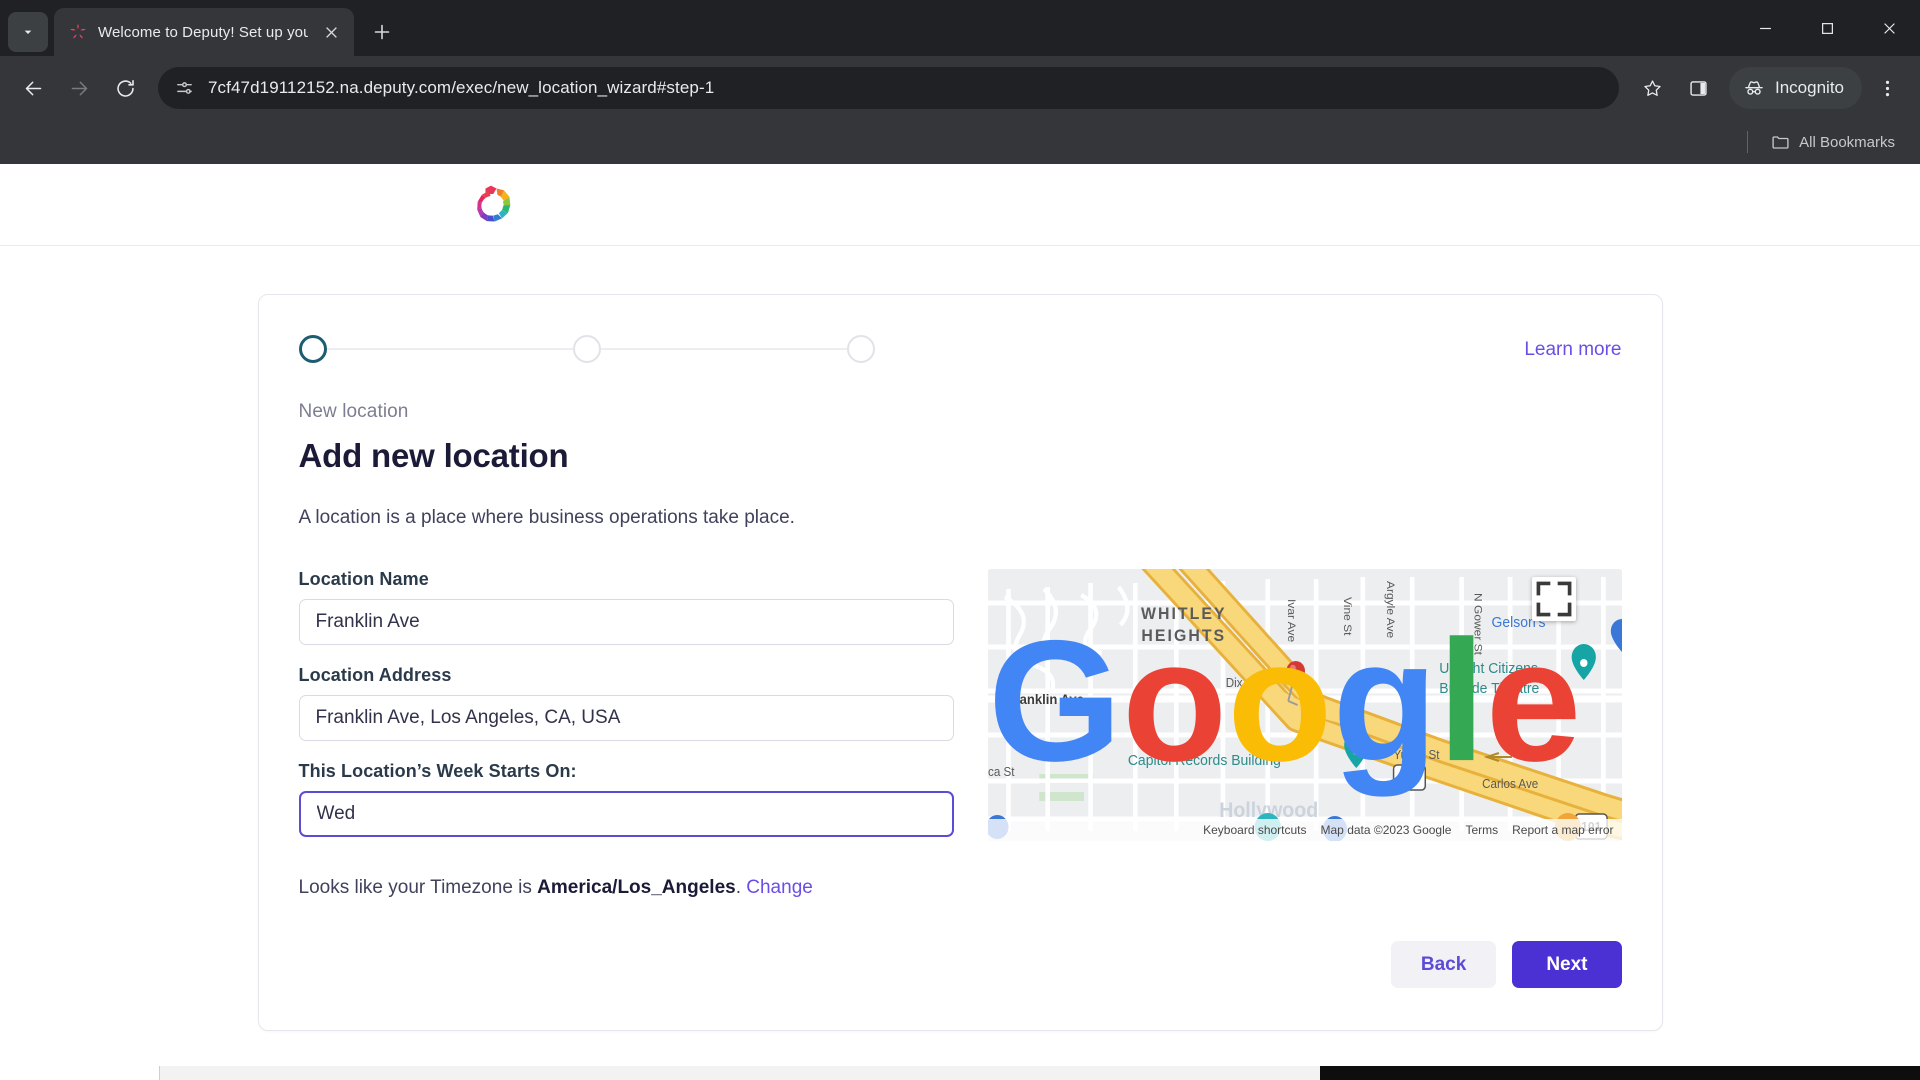 Image resolution: width=1920 pixels, height=1080 pixels. I want to click on deputy-favicon-icon, so click(78, 32).